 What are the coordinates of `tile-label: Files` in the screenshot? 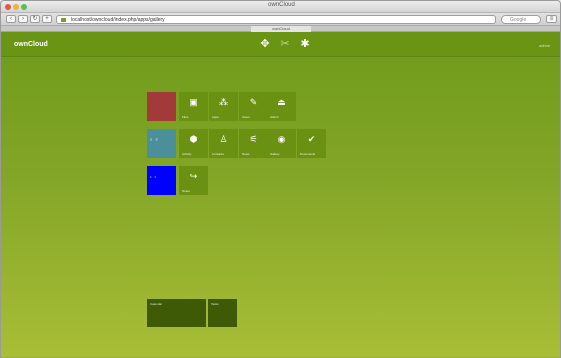 It's located at (185, 117).